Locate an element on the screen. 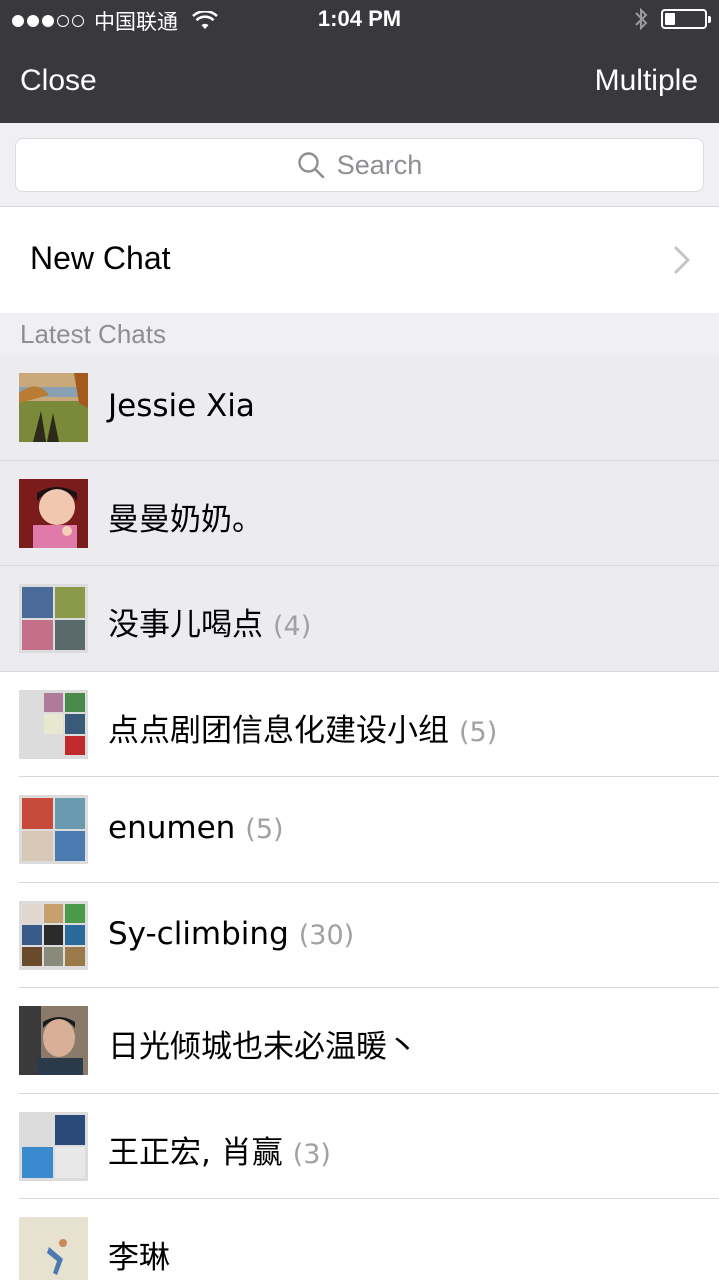  bluetooth-icon is located at coordinates (641, 19).